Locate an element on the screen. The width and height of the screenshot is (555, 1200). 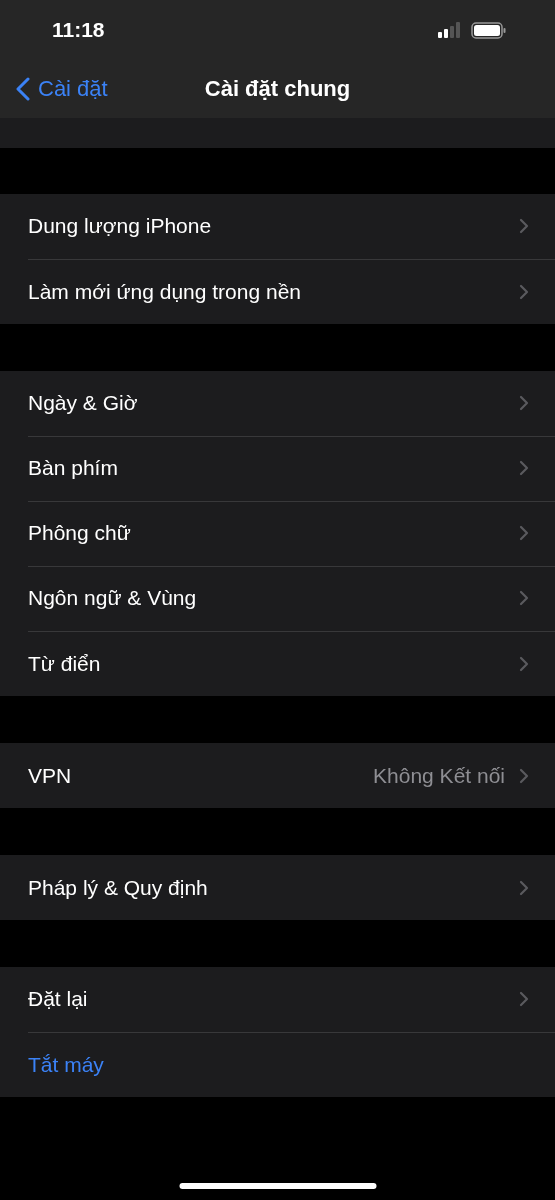
settings-row-label: Làm mới ứng dụng trong nền is located at coordinates (164, 291).